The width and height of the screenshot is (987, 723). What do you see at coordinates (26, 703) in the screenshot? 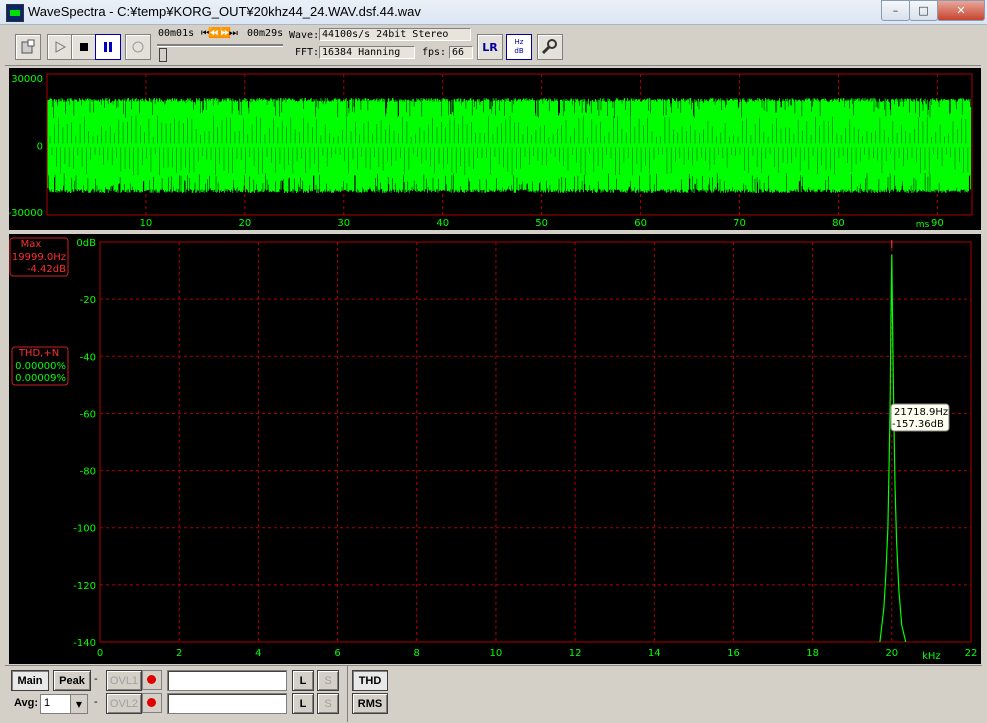
I see `average-label: Avg:` at bounding box center [26, 703].